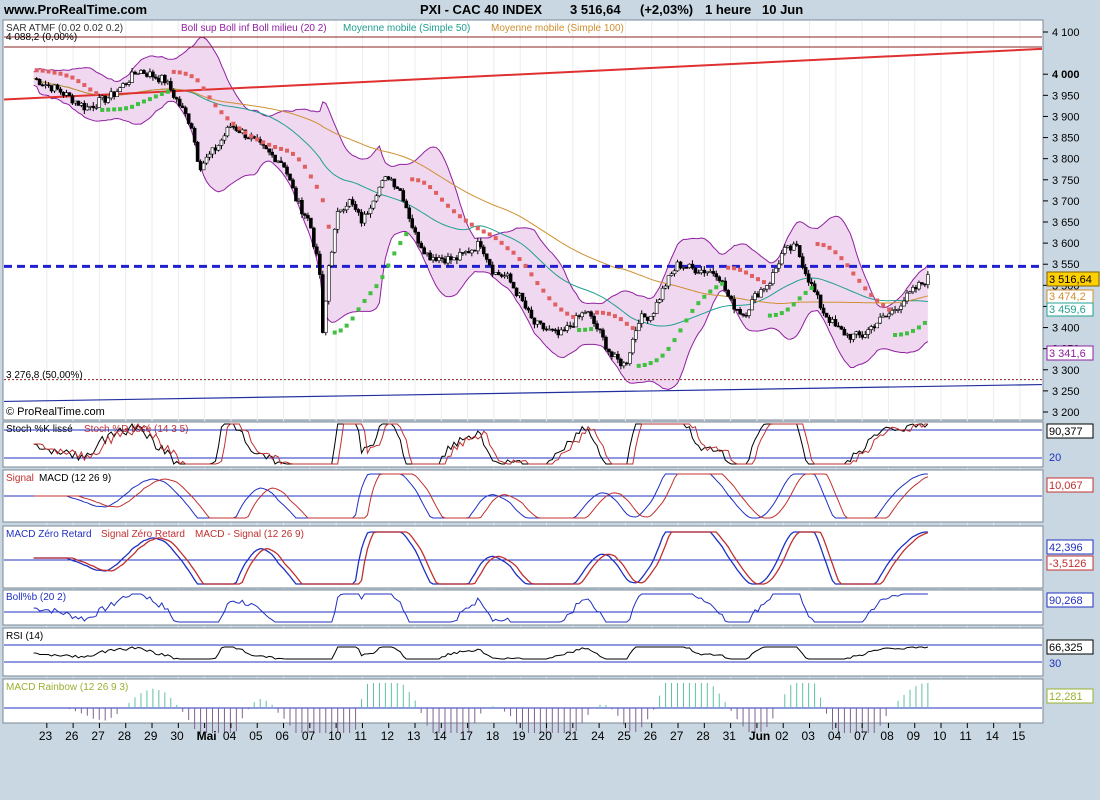  Describe the element at coordinates (651, 736) in the screenshot. I see `x-tick-label: 26` at that location.